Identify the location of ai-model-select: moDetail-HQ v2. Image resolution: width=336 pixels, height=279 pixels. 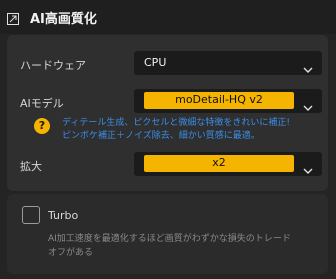
(228, 101).